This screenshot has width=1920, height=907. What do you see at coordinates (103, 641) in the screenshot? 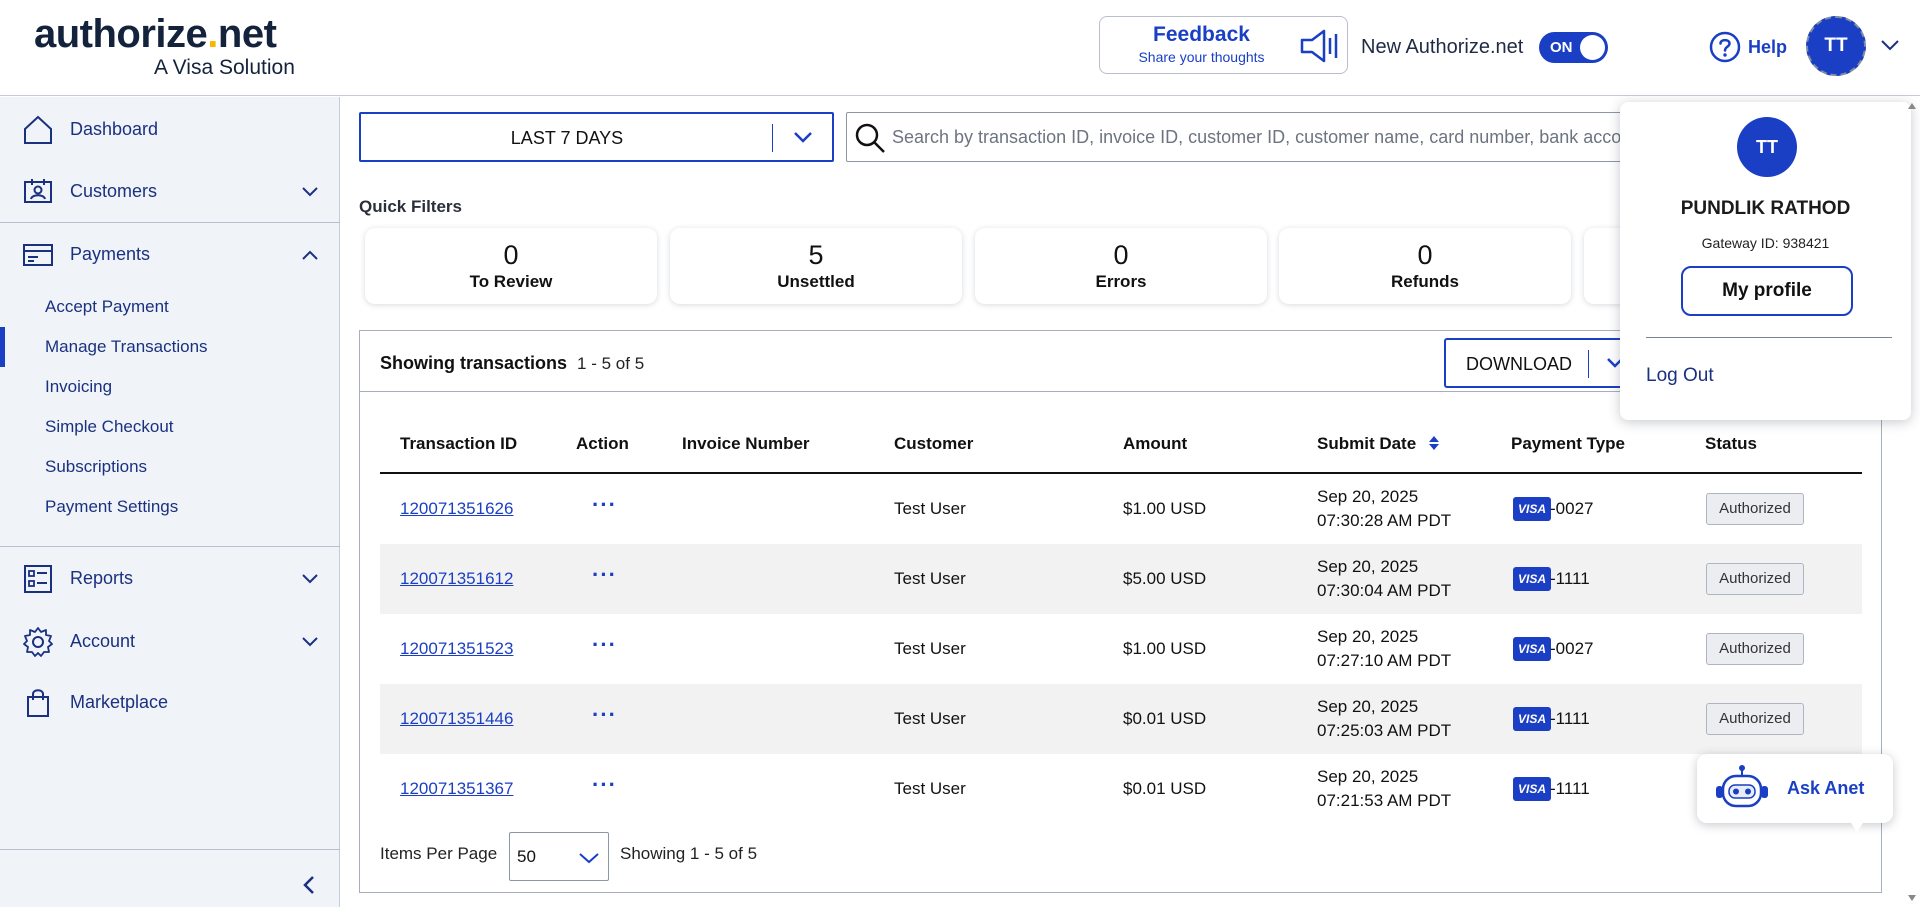
I see `sidebar-item-label: Account` at bounding box center [103, 641].